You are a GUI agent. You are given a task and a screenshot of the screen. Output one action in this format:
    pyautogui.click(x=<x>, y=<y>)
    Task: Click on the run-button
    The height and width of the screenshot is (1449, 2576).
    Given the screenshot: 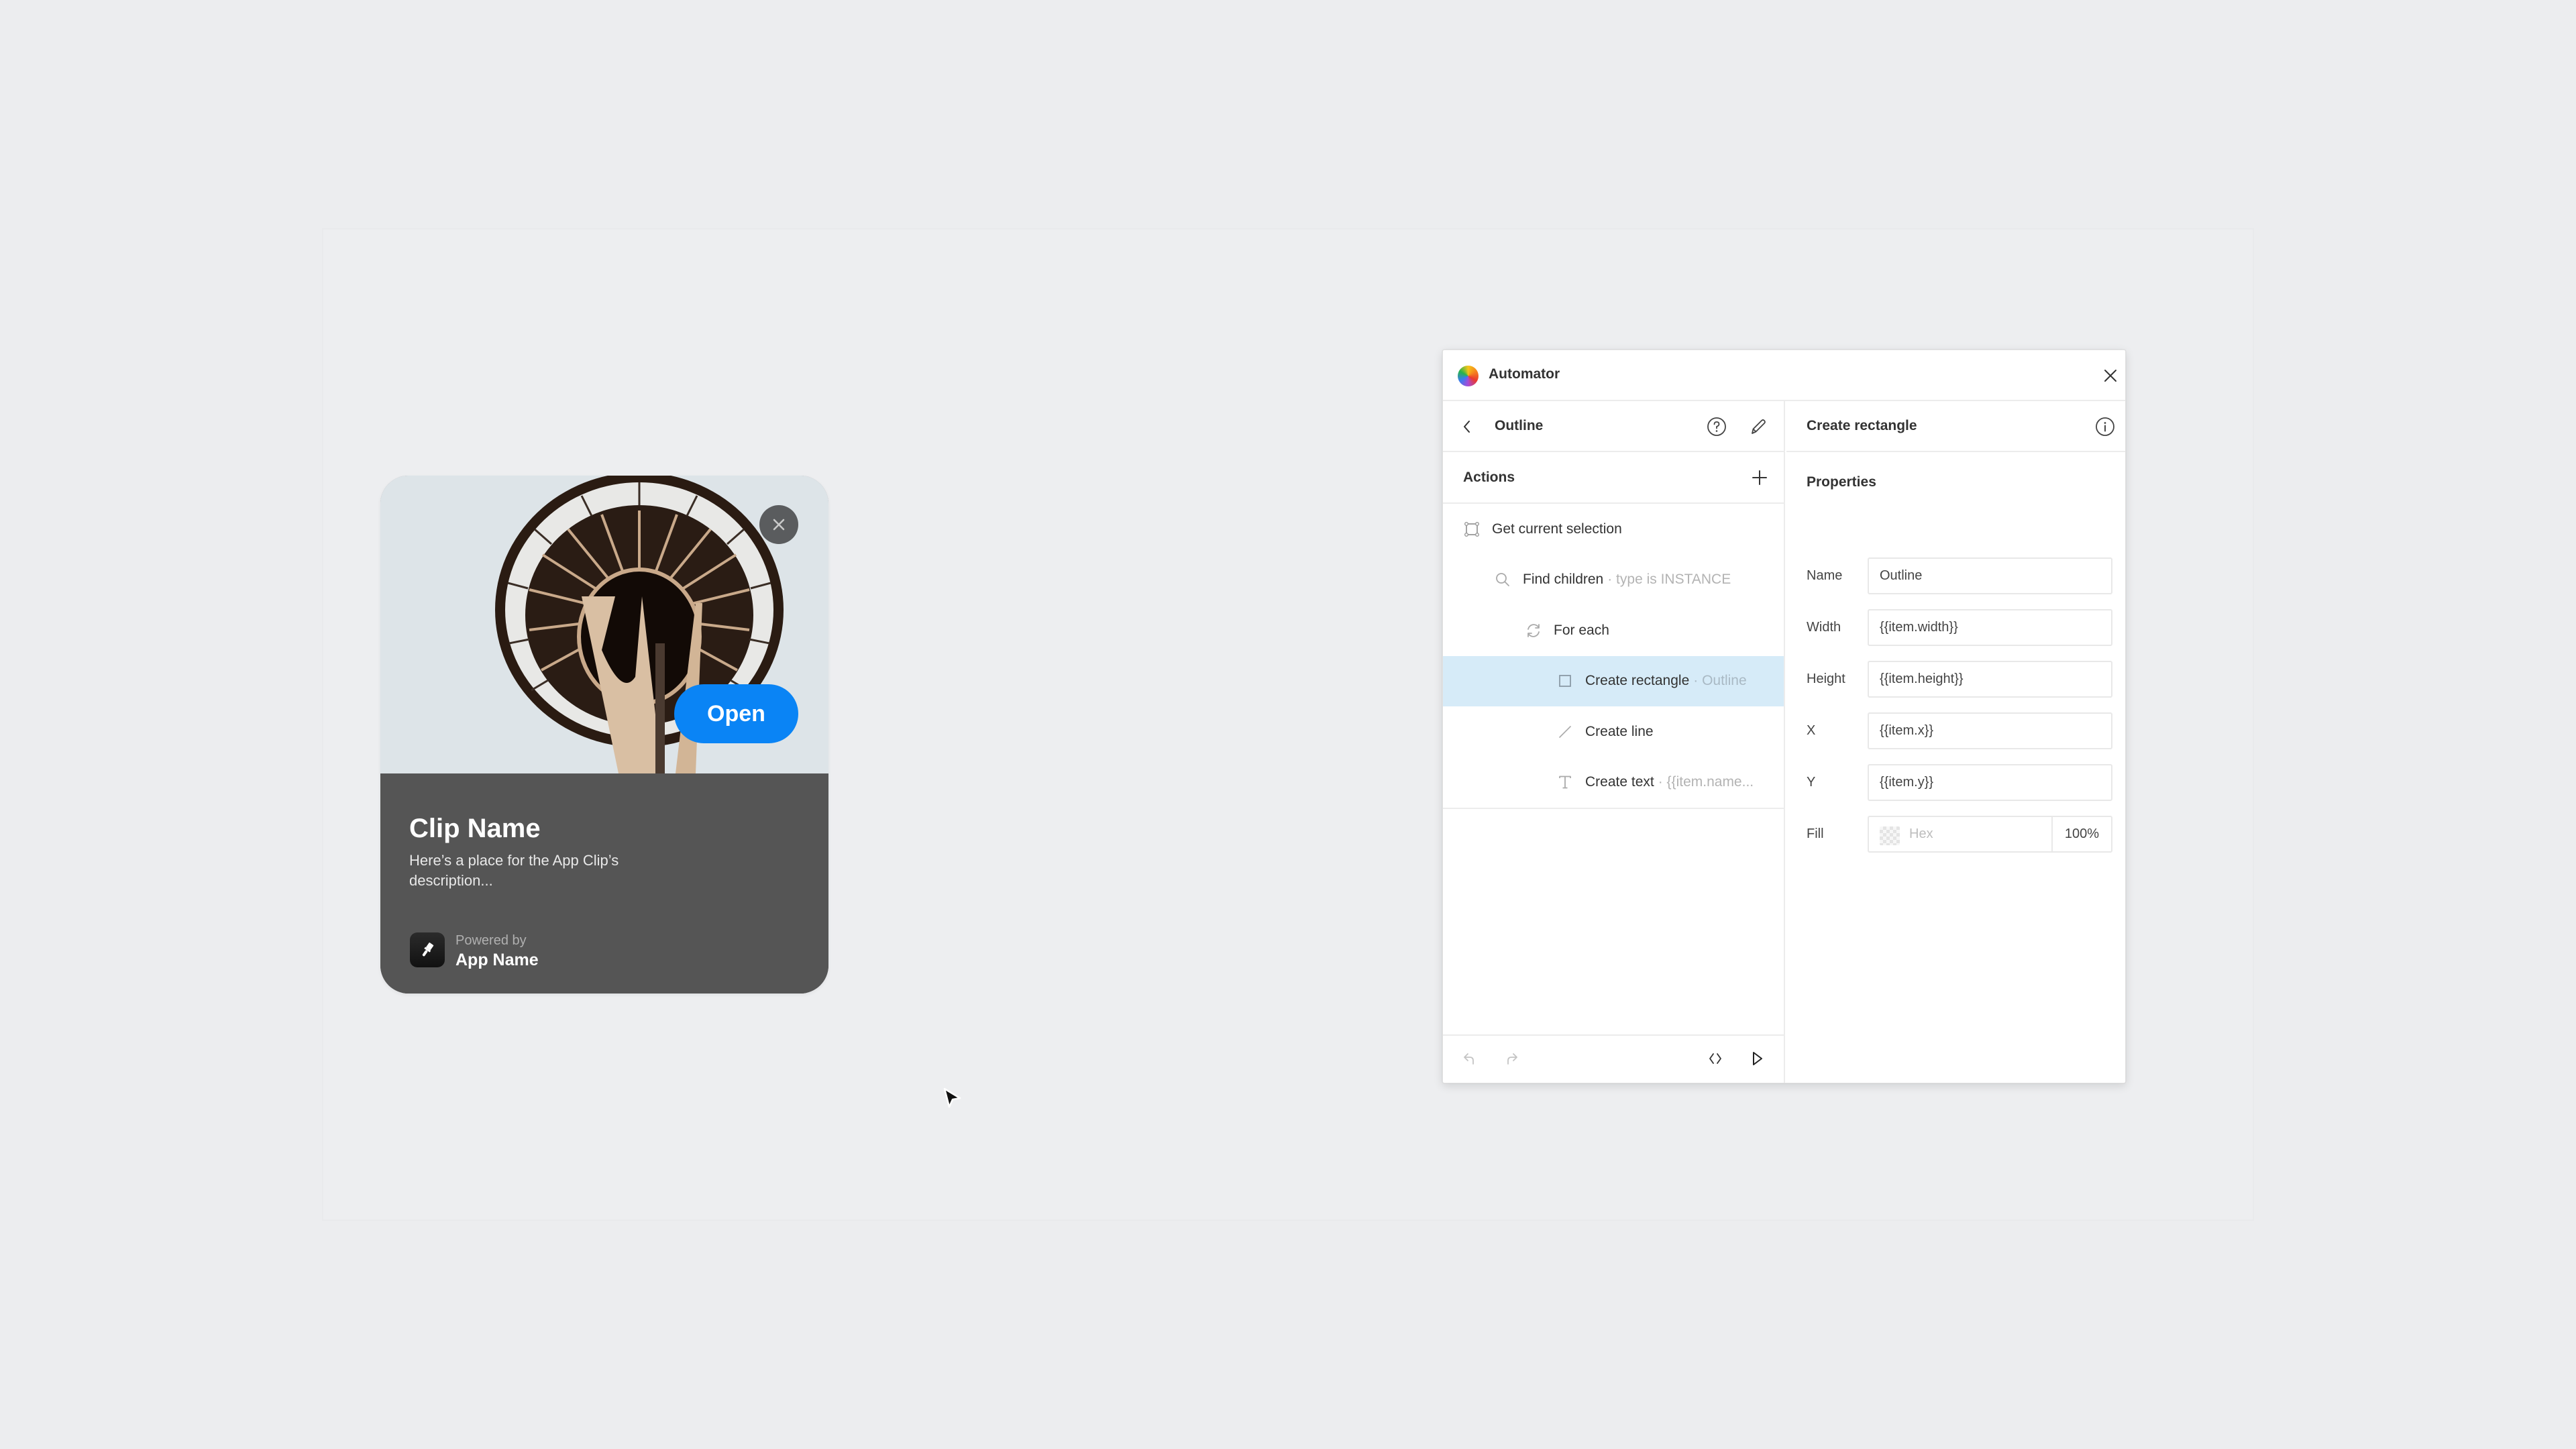 What is the action you would take?
    pyautogui.click(x=1757, y=1058)
    